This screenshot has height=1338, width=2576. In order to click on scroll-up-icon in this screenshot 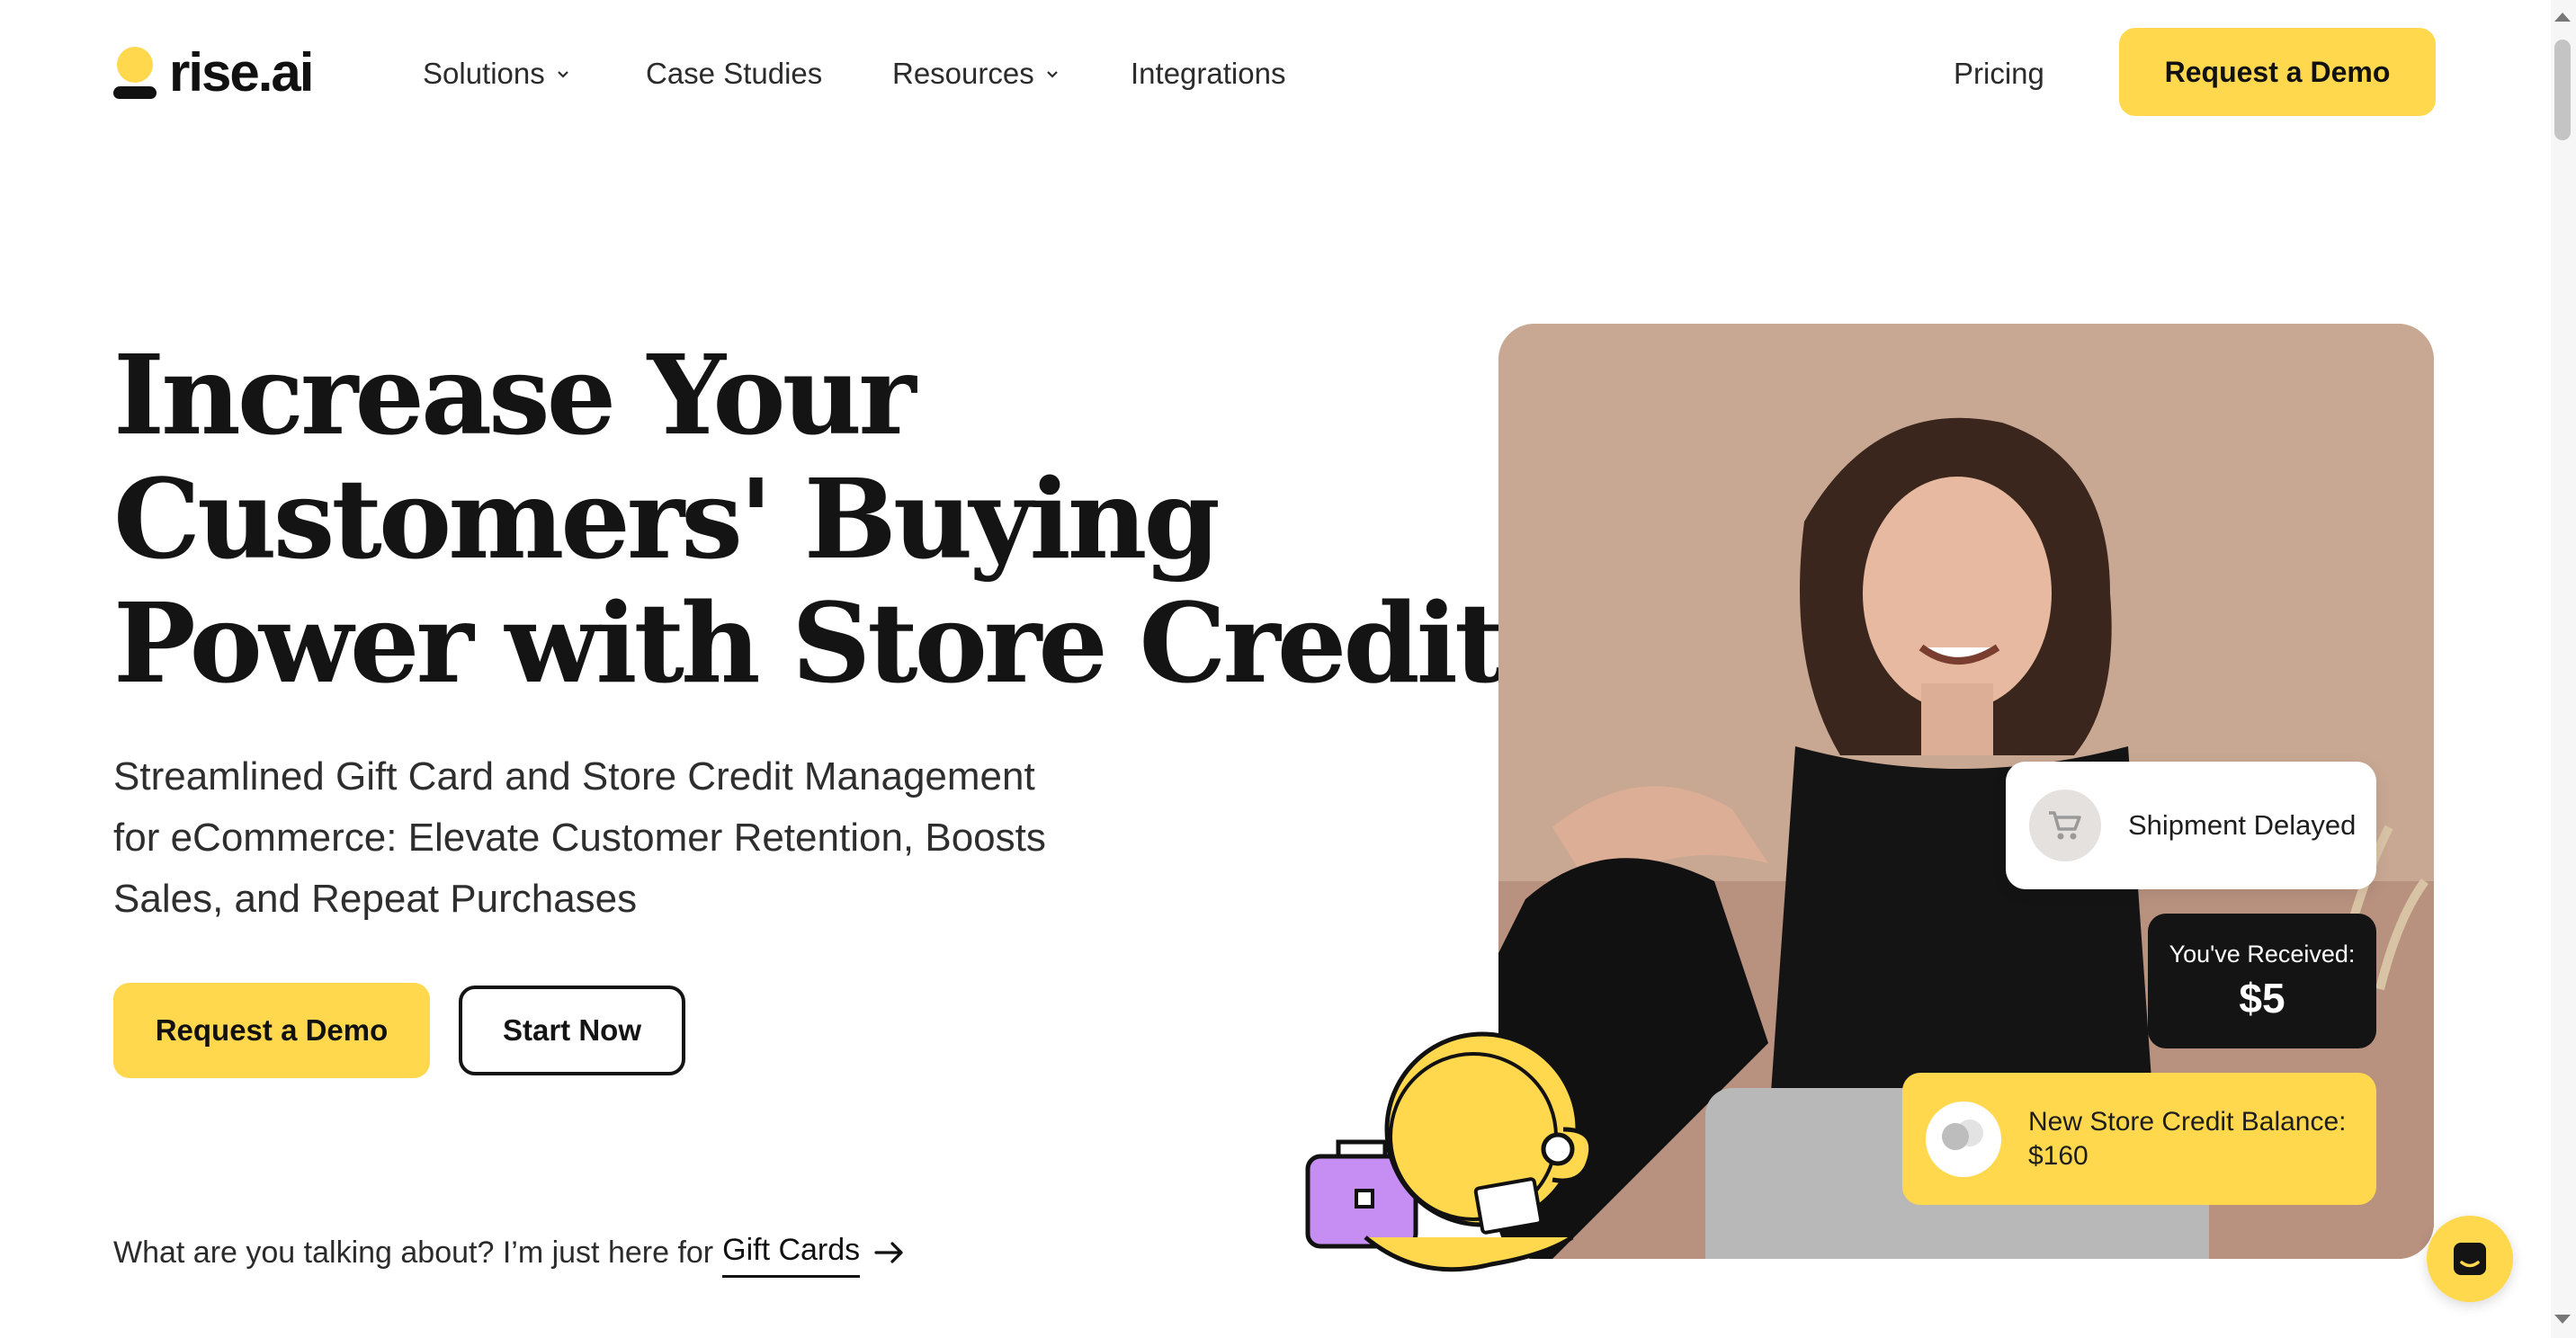, I will do `click(2562, 17)`.